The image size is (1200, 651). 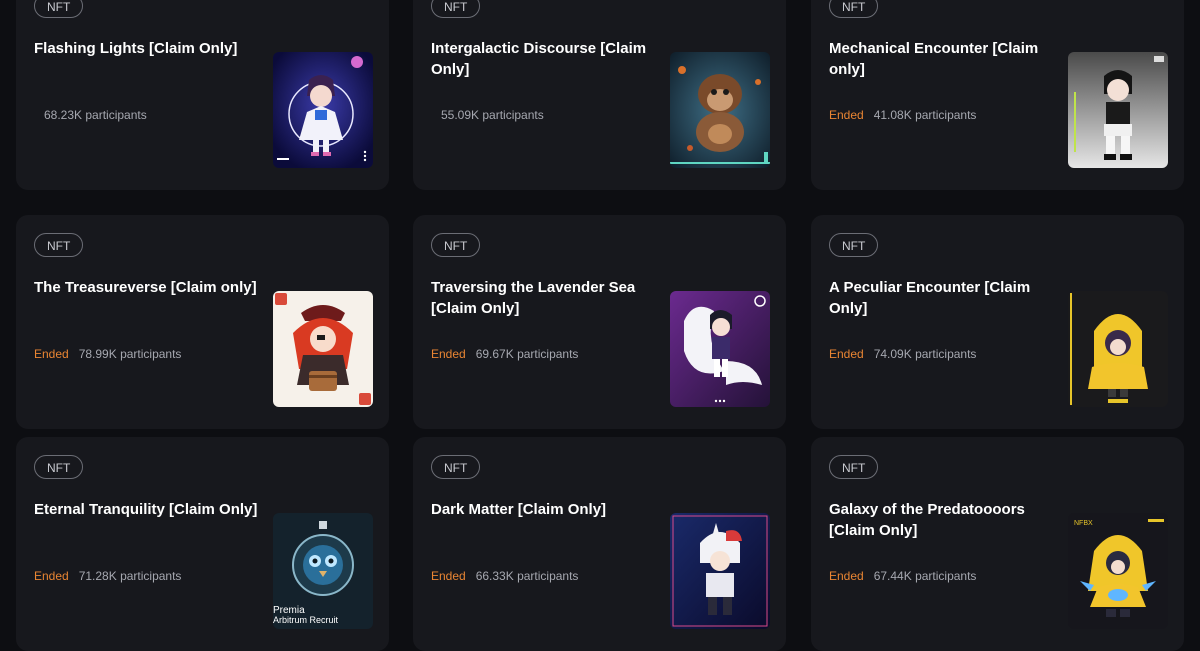 I want to click on participants-count: 69.67K participants, so click(x=527, y=354).